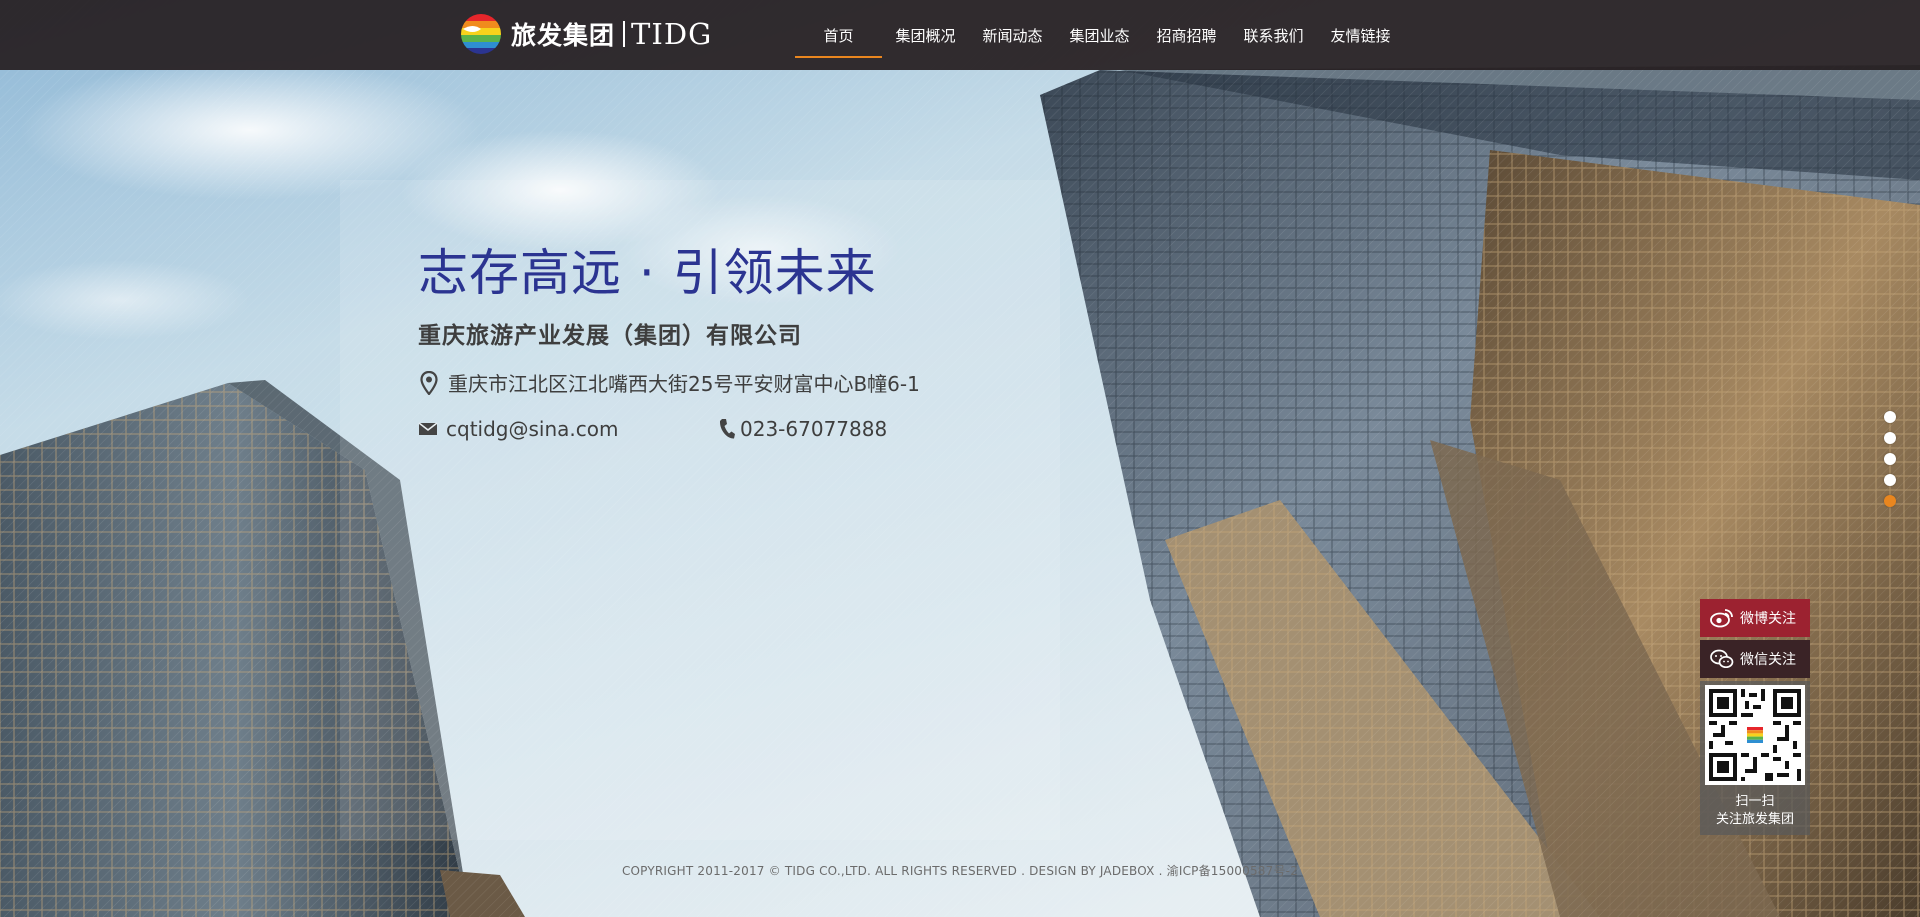 Image resolution: width=1920 pixels, height=917 pixels. Describe the element at coordinates (1890, 501) in the screenshot. I see `slider-dot-active` at that location.